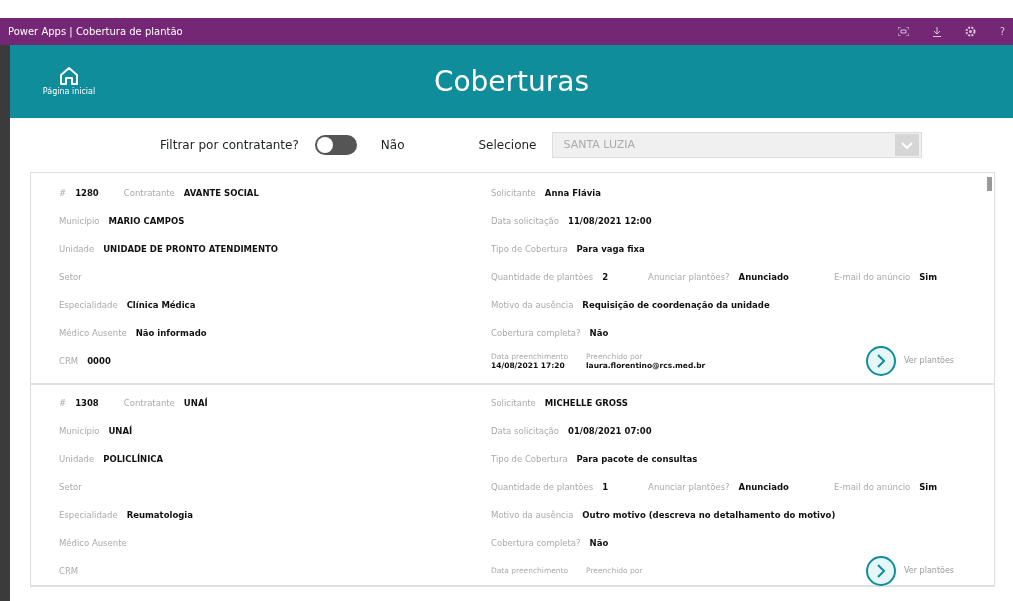 Image resolution: width=1013 pixels, height=601 pixels. What do you see at coordinates (903, 31) in the screenshot?
I see `fit-screen-icon` at bounding box center [903, 31].